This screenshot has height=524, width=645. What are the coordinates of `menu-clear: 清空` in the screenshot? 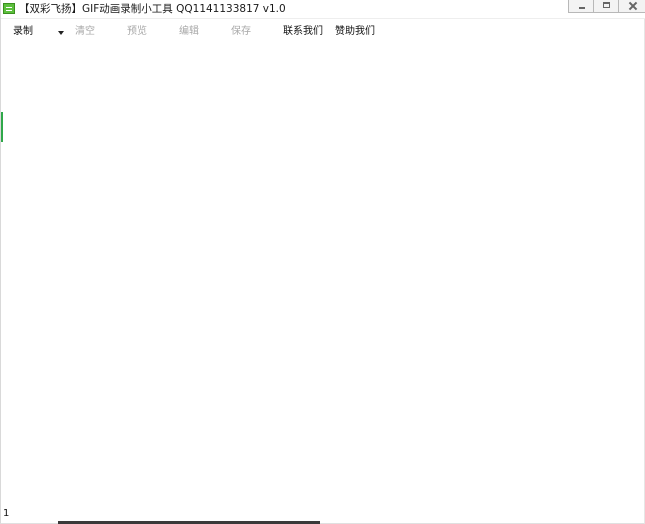 It's located at (85, 32).